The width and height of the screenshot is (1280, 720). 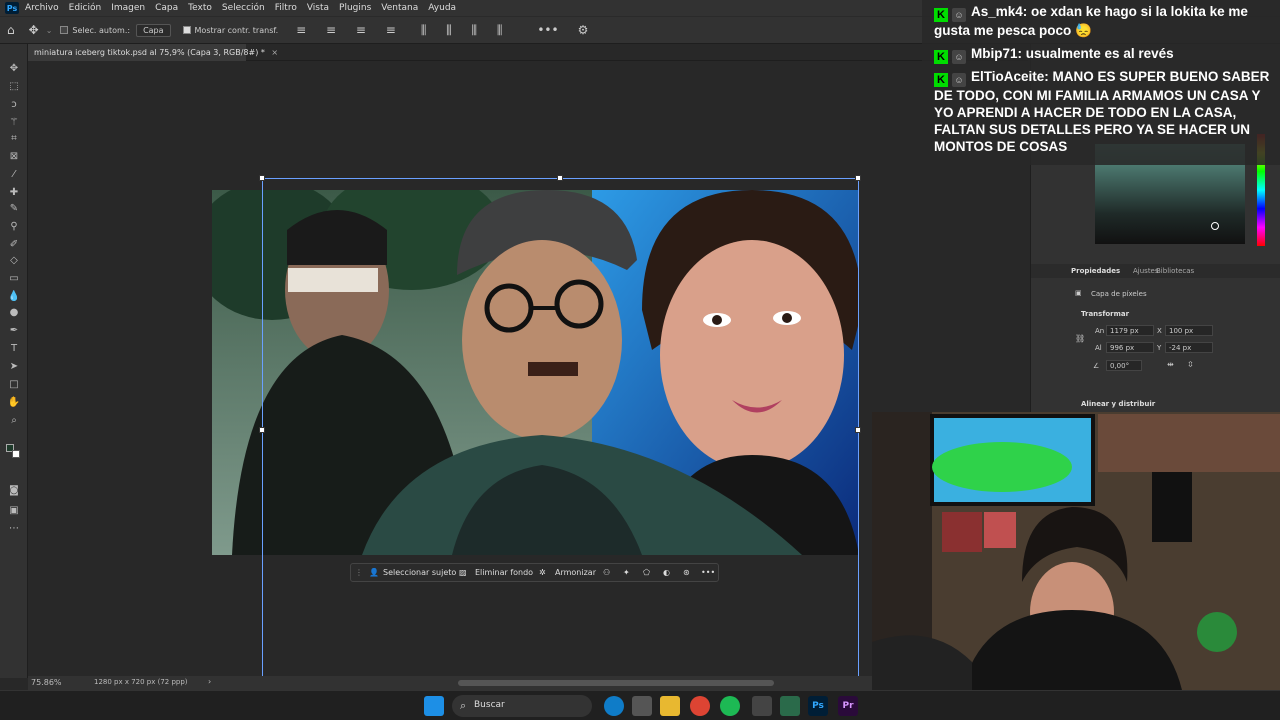 I want to click on photoshop-logo-icon: Ps, so click(x=12, y=8).